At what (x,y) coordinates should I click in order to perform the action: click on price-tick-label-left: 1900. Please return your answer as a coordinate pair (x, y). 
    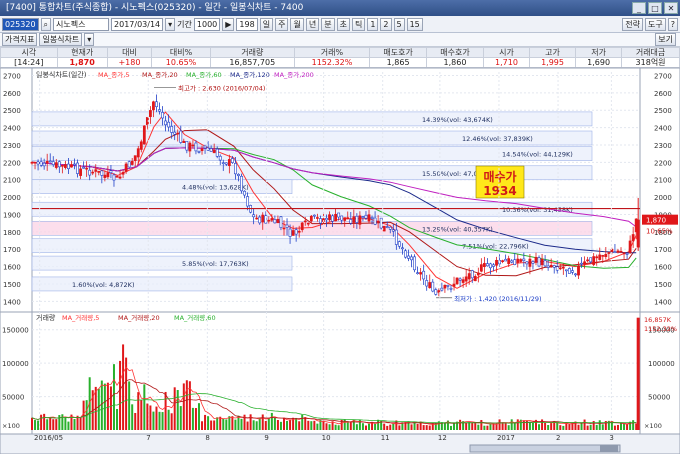
    Looking at the image, I should click on (12, 215).